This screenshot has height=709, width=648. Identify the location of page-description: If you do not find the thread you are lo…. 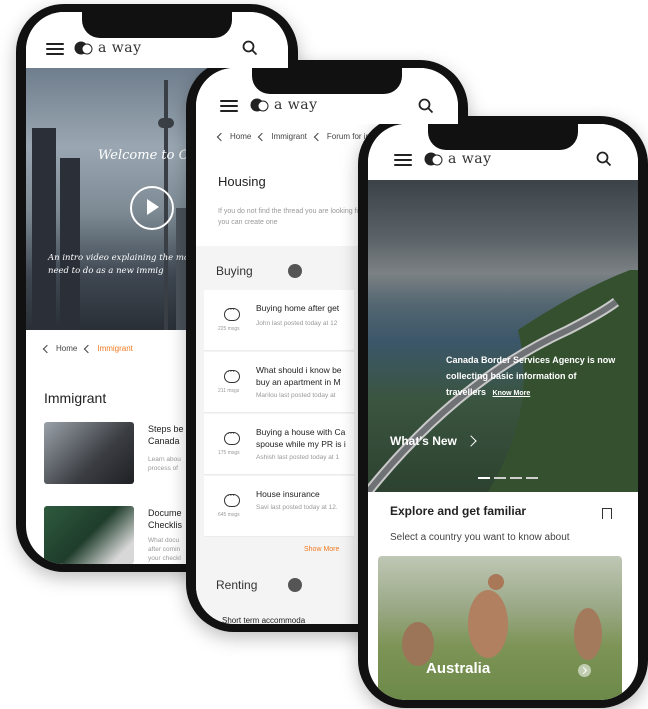
(291, 217).